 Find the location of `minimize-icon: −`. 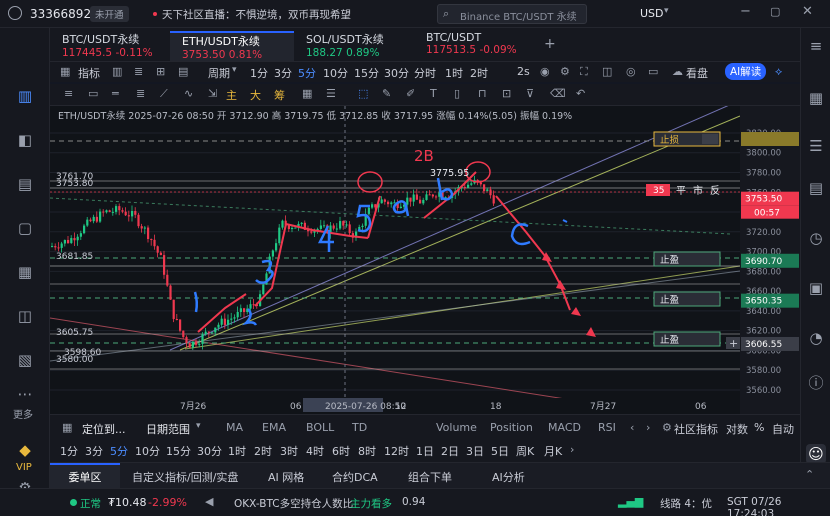

minimize-icon: − is located at coordinates (745, 11).